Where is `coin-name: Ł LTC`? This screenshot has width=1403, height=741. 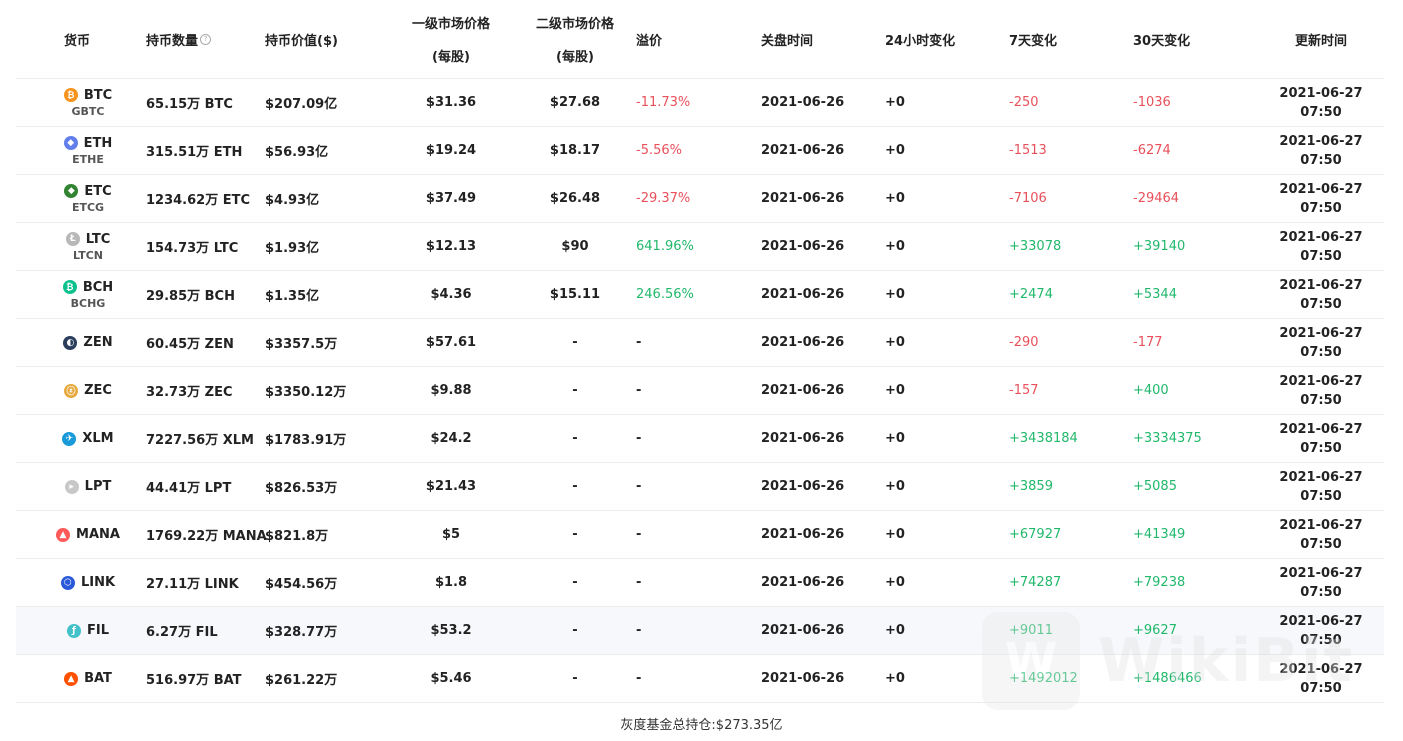
coin-name: Ł LTC is located at coordinates (87, 239).